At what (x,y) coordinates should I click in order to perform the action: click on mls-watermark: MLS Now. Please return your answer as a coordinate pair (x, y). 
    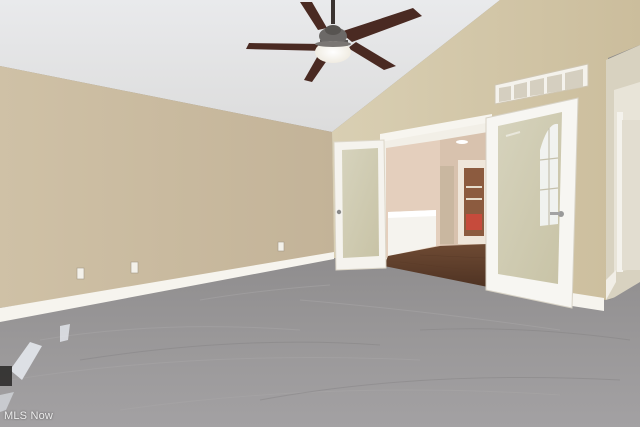
    Looking at the image, I should click on (29, 416).